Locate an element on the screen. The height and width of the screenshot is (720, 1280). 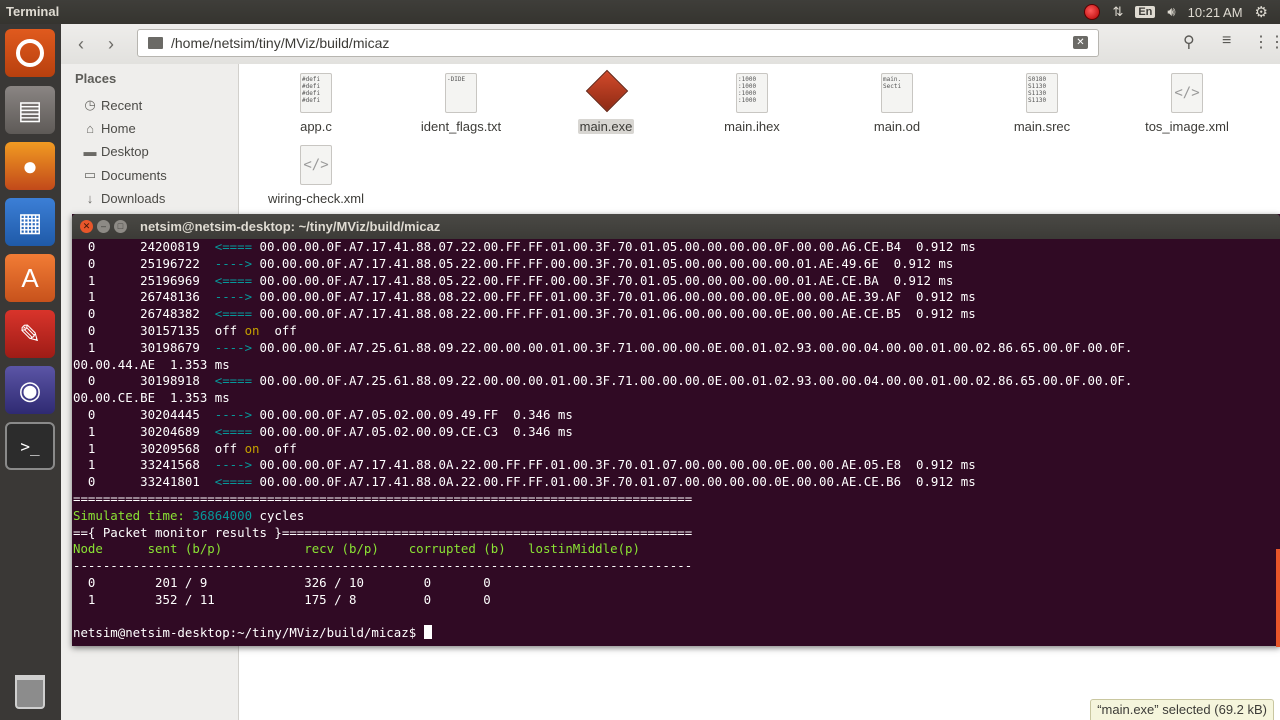
ubuntu-dash-icon is located at coordinates (30, 53).